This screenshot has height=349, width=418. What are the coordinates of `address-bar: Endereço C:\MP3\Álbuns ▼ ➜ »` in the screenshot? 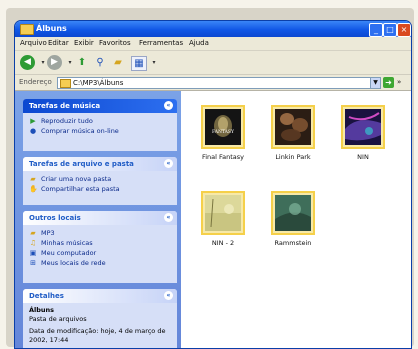 It's located at (213, 83).